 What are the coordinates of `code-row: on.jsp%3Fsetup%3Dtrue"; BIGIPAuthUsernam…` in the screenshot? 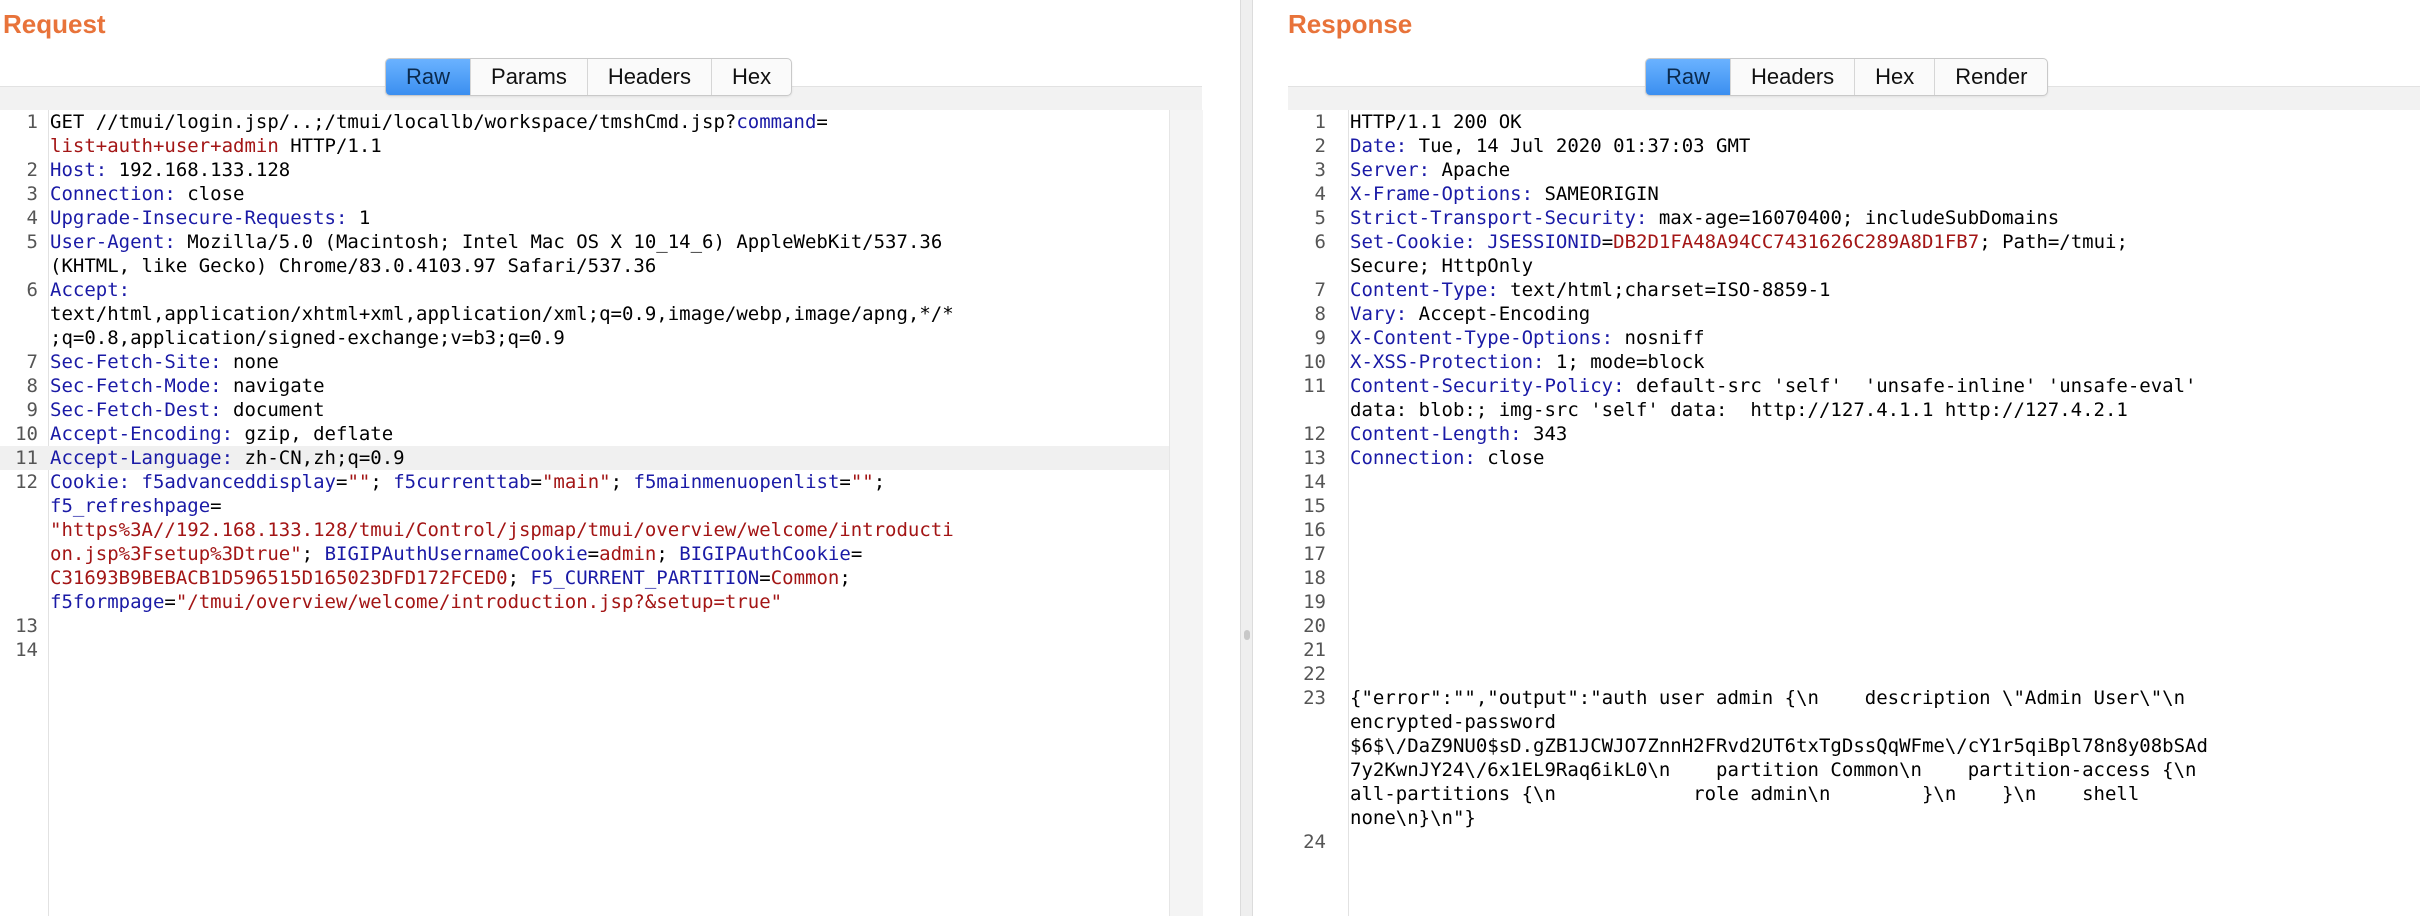 It's located at (609, 554).